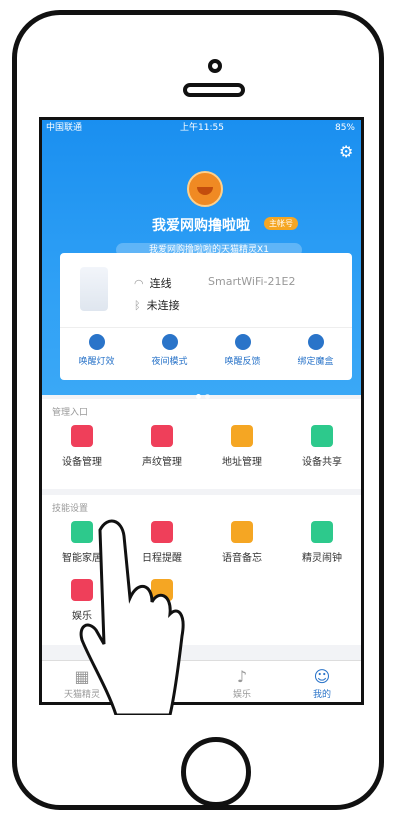  I want to click on lamp-icon, so click(96, 342).